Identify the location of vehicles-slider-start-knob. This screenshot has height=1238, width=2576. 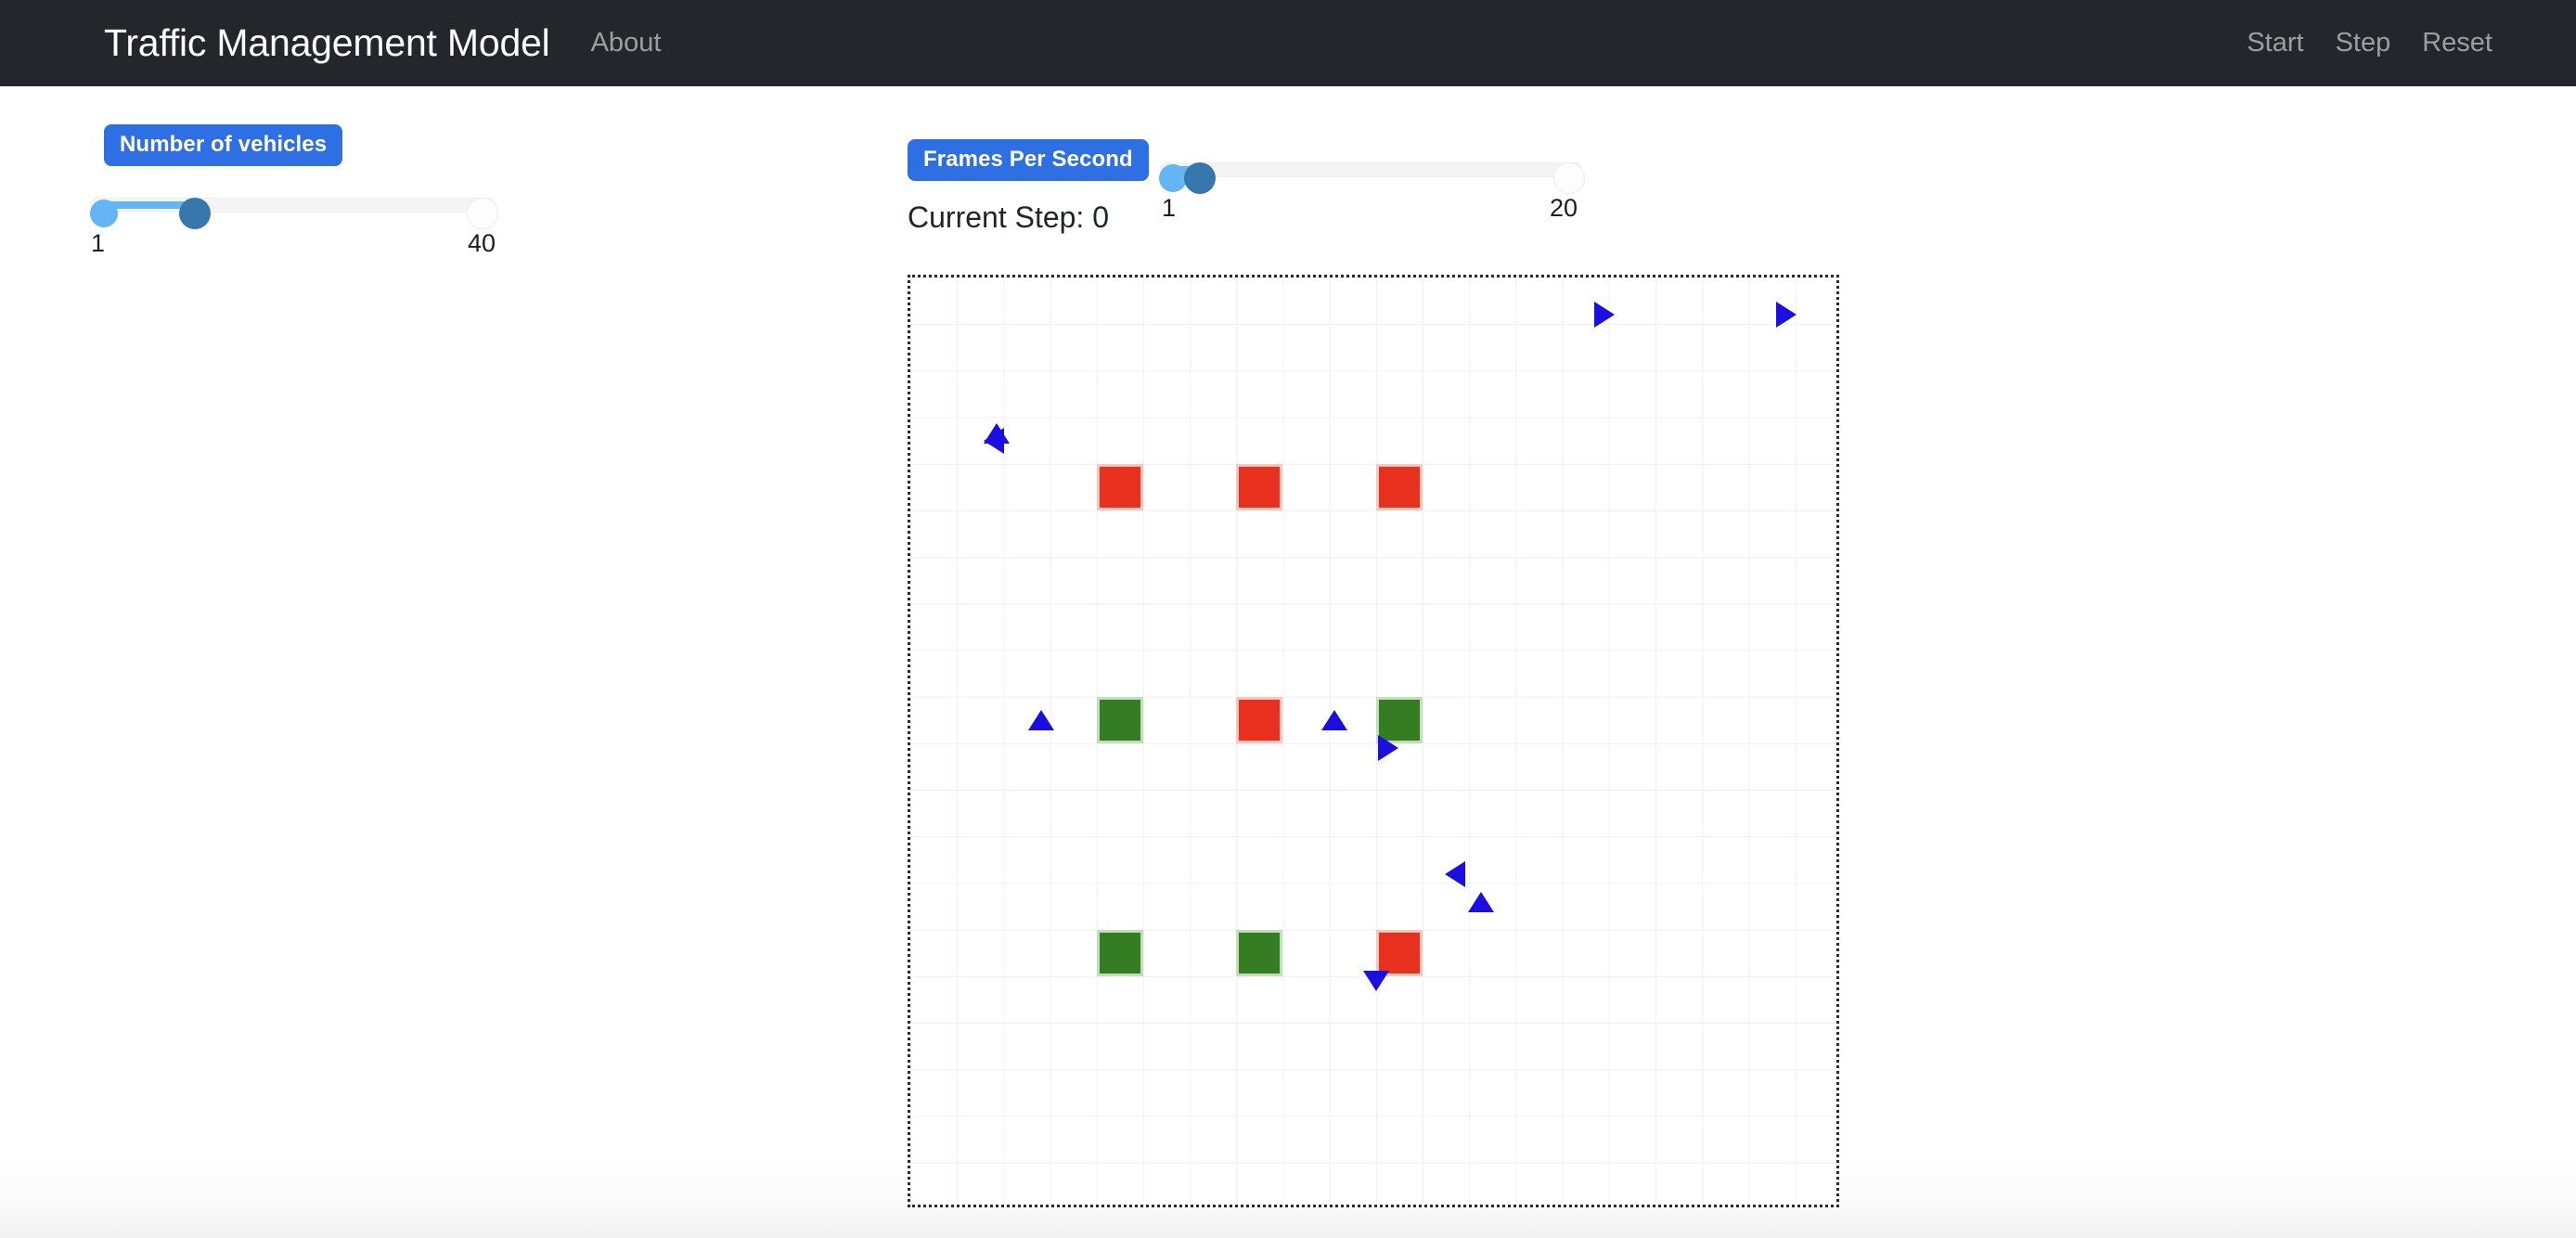
(104, 213).